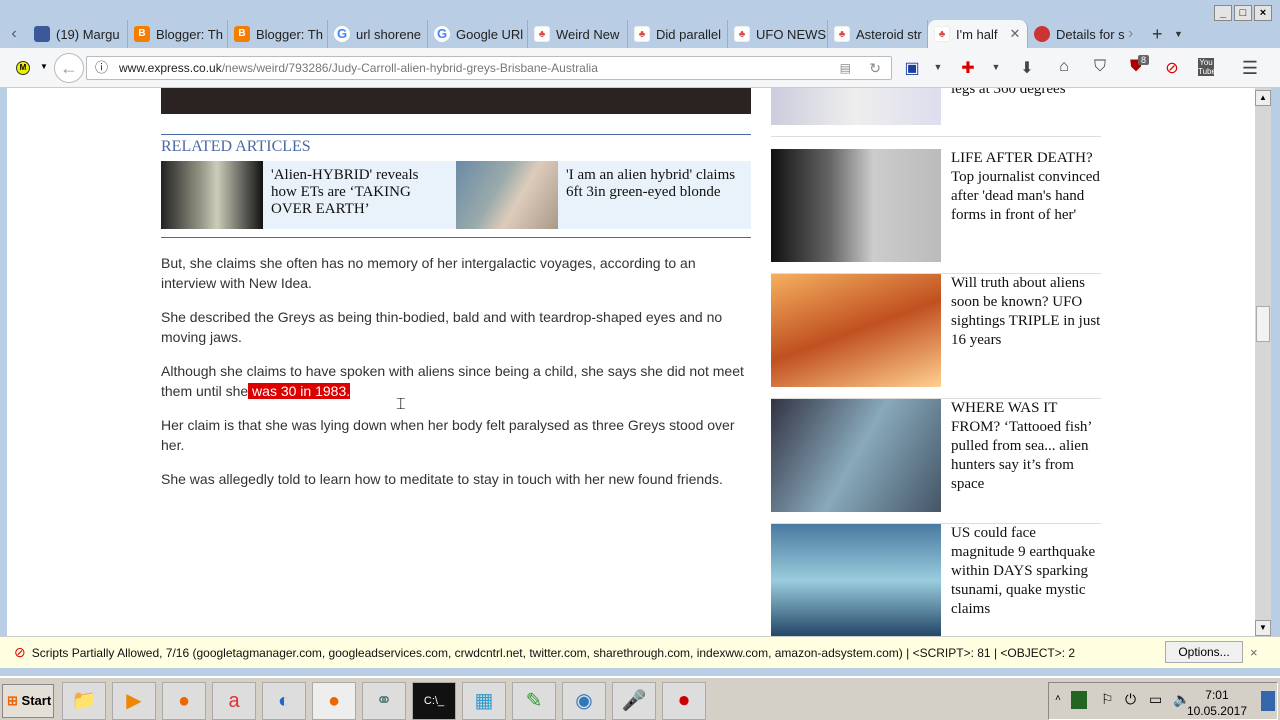 Image resolution: width=1280 pixels, height=720 pixels. What do you see at coordinates (184, 701) in the screenshot?
I see `firefox-icon: ●` at bounding box center [184, 701].